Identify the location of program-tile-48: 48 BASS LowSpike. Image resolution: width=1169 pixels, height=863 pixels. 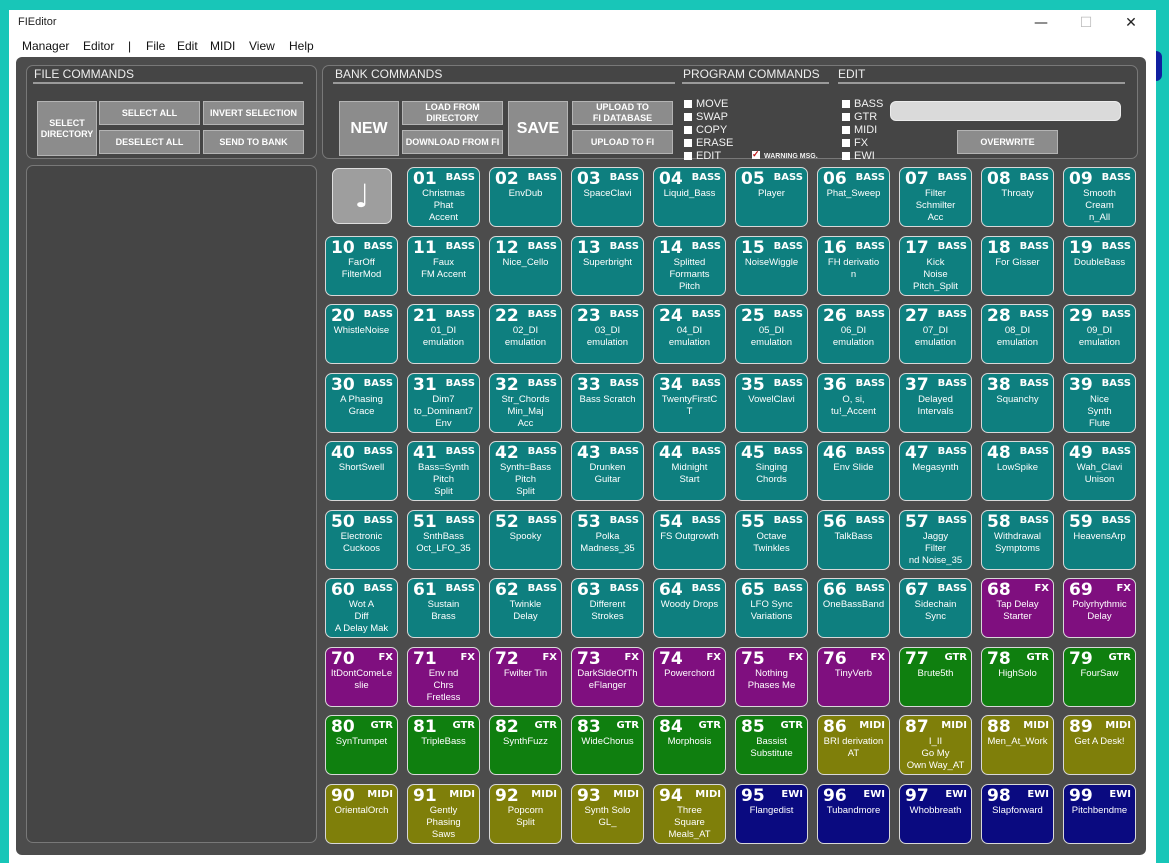
(1017, 471).